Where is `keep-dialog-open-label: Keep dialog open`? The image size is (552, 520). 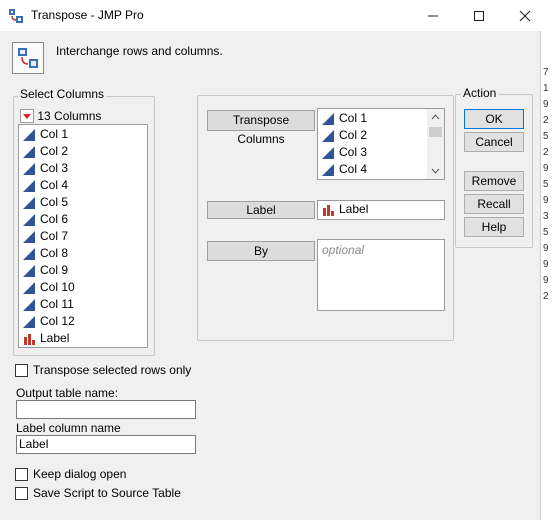 keep-dialog-open-label: Keep dialog open is located at coordinates (80, 474).